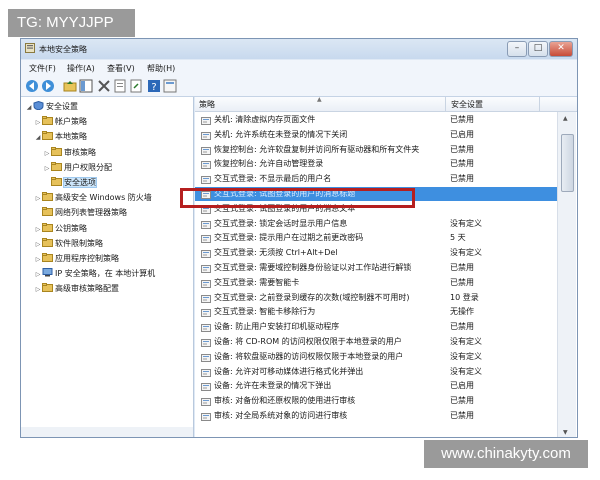 The image size is (600, 480). What do you see at coordinates (277, 327) in the screenshot?
I see `policy-name: 设备: 防止用户安装打印机驱动程序` at bounding box center [277, 327].